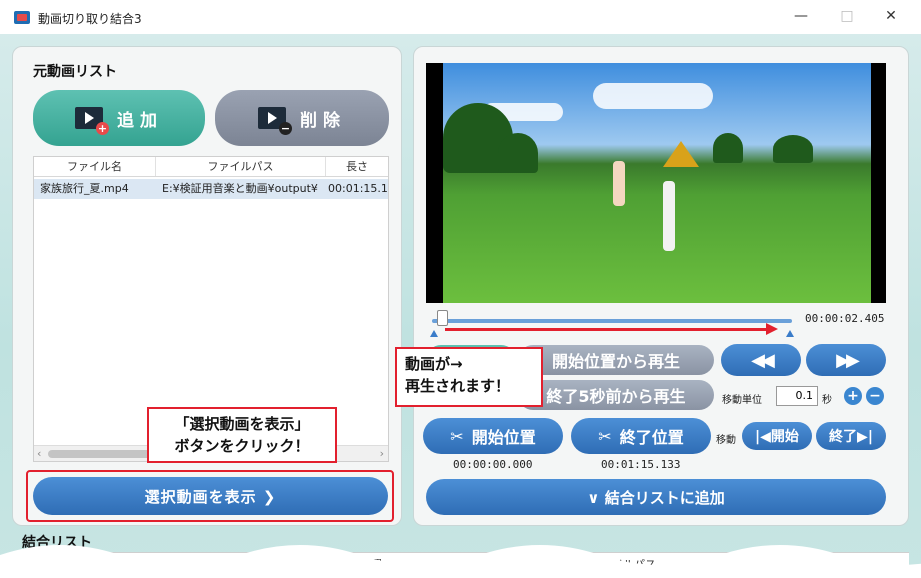 The height and width of the screenshot is (578, 921). What do you see at coordinates (242, 446) in the screenshot?
I see `callout-line: ボタンをクリック！` at bounding box center [242, 446].